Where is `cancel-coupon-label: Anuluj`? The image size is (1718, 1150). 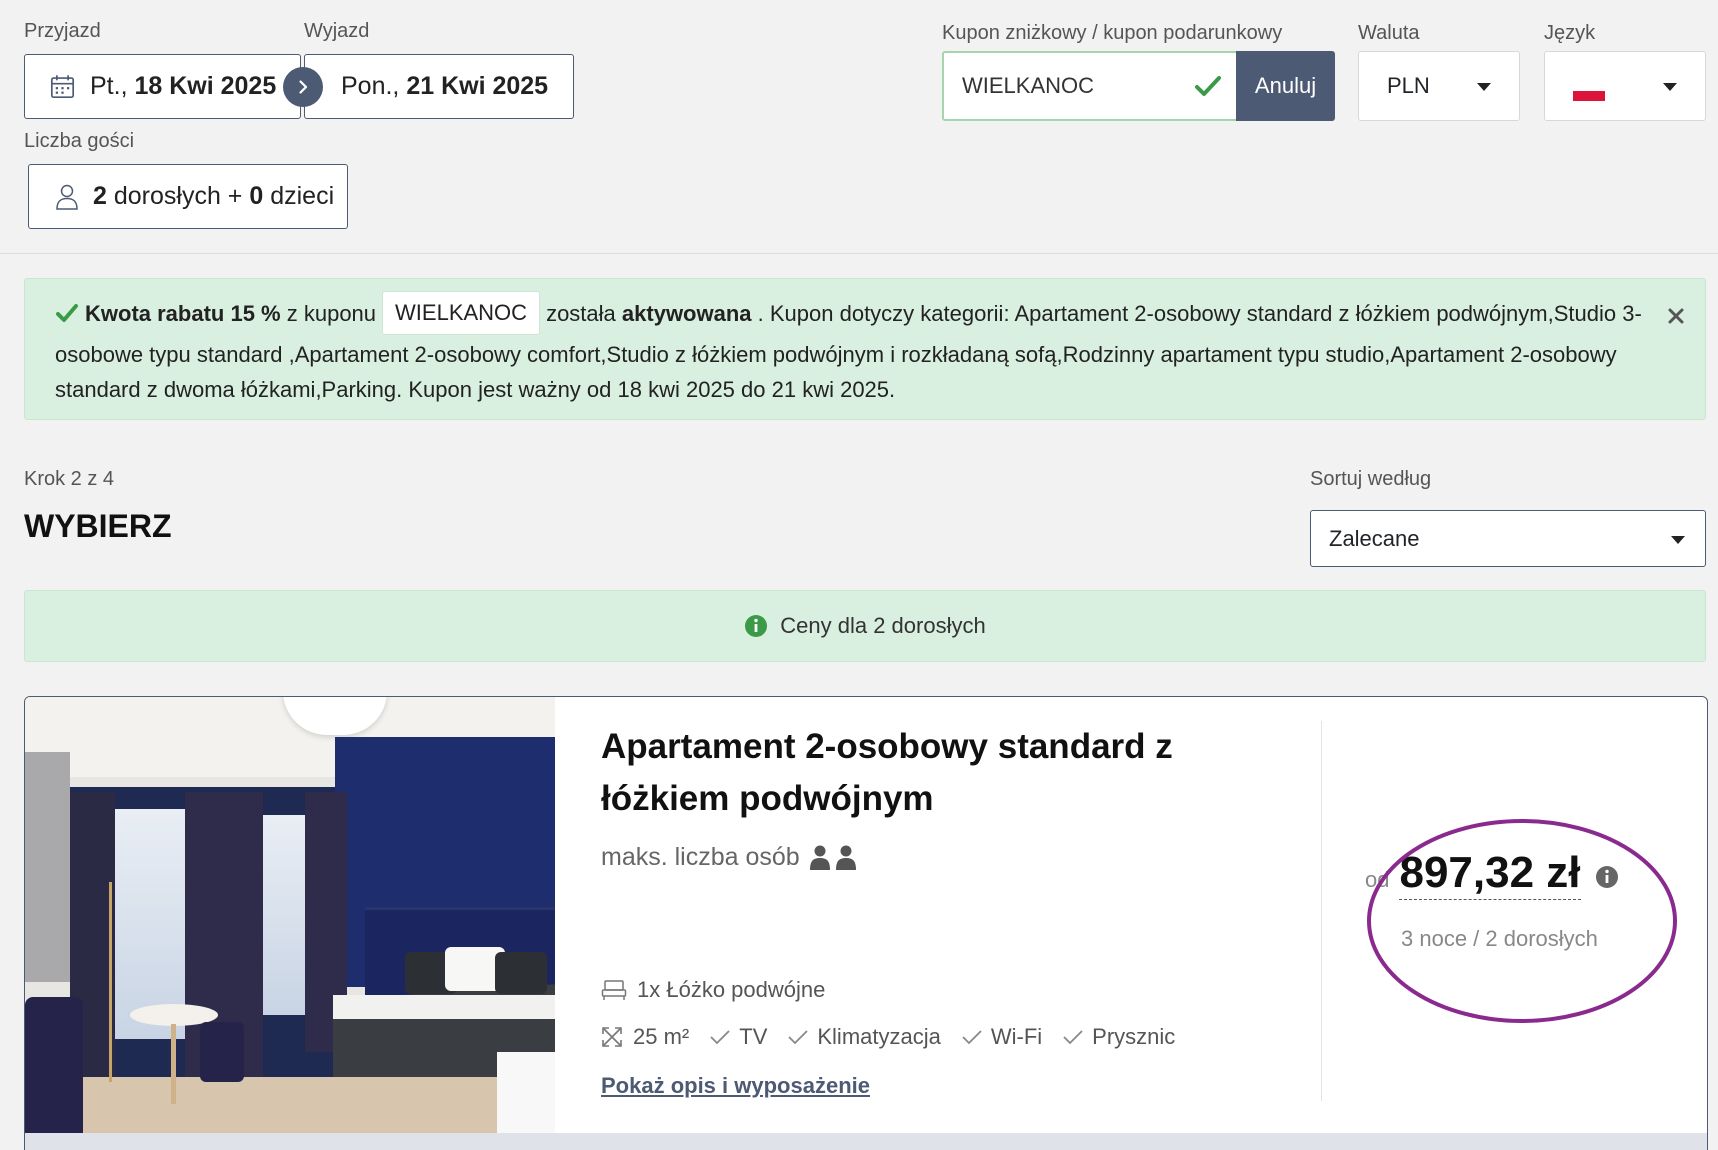
cancel-coupon-label: Anuluj is located at coordinates (1285, 85).